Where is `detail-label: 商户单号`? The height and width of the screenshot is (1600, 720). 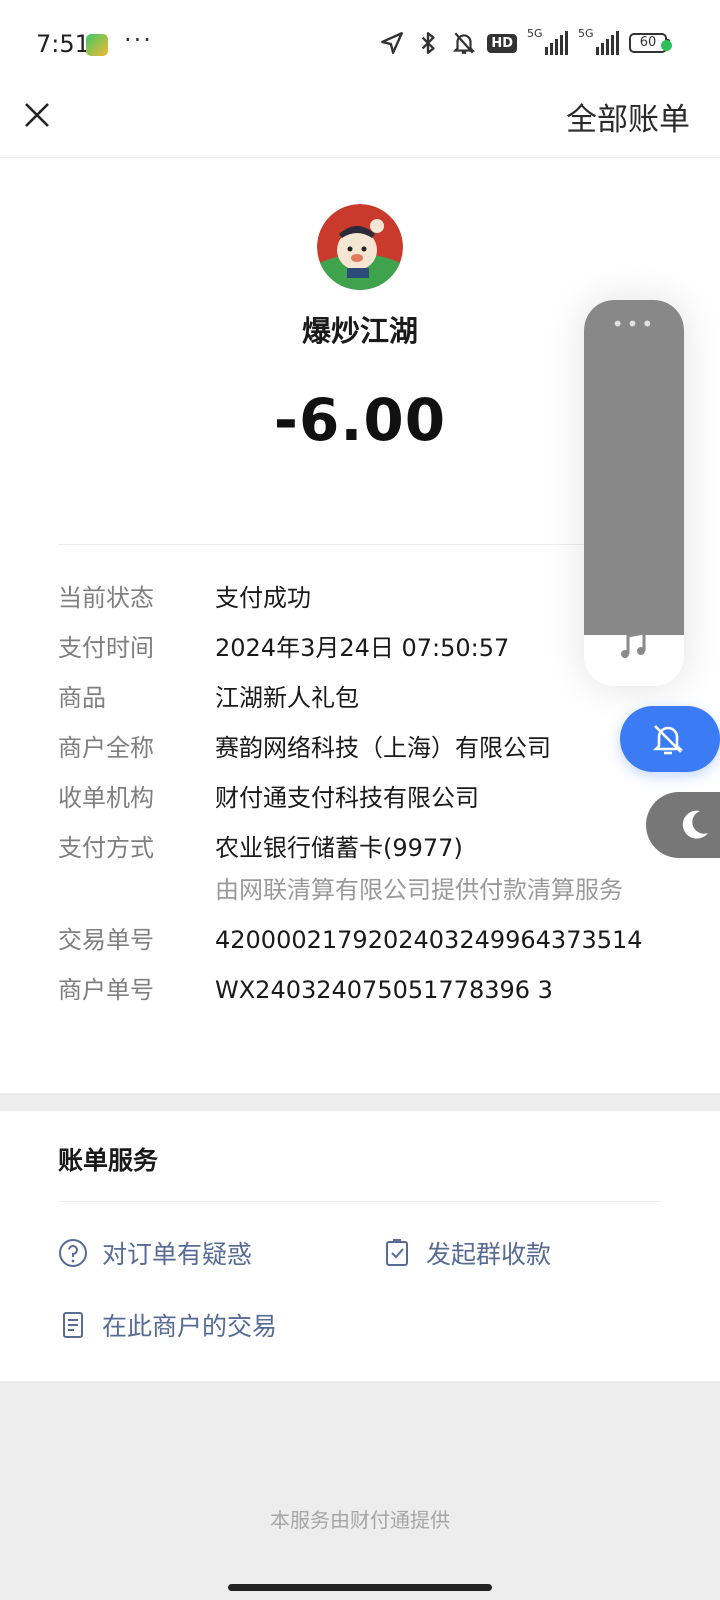
detail-label: 商户单号 is located at coordinates (106, 990).